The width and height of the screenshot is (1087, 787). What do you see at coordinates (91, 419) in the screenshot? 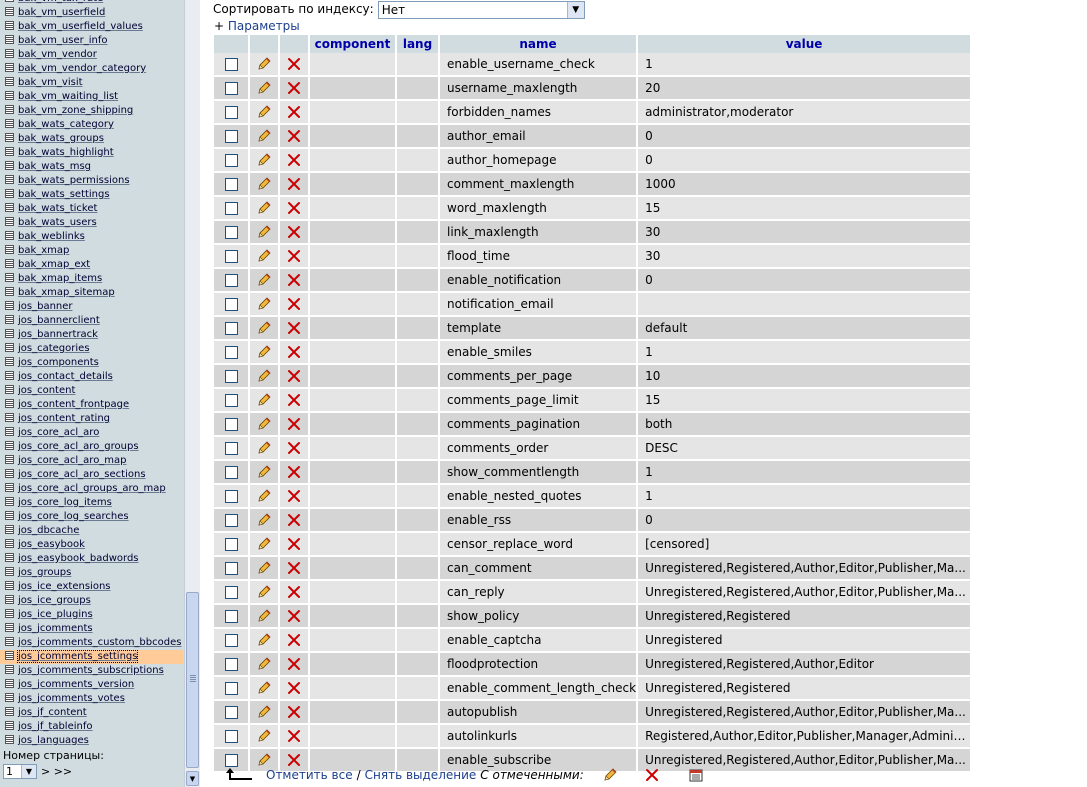
I see `table-list-item: jos_content_rating` at bounding box center [91, 419].